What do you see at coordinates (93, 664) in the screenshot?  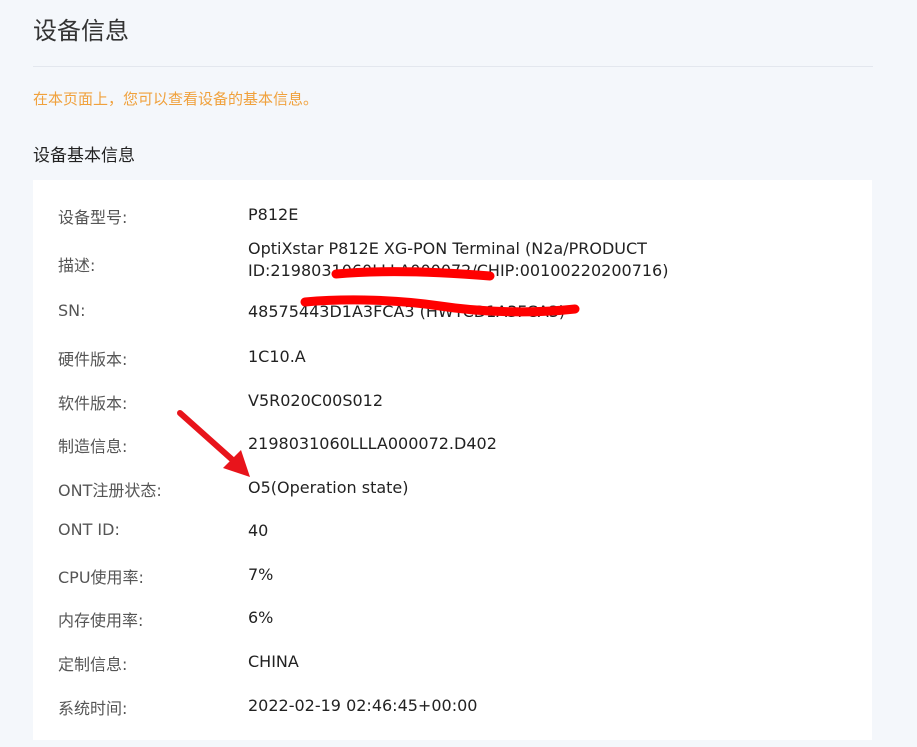 I see `custom-info-label: 定制信息:` at bounding box center [93, 664].